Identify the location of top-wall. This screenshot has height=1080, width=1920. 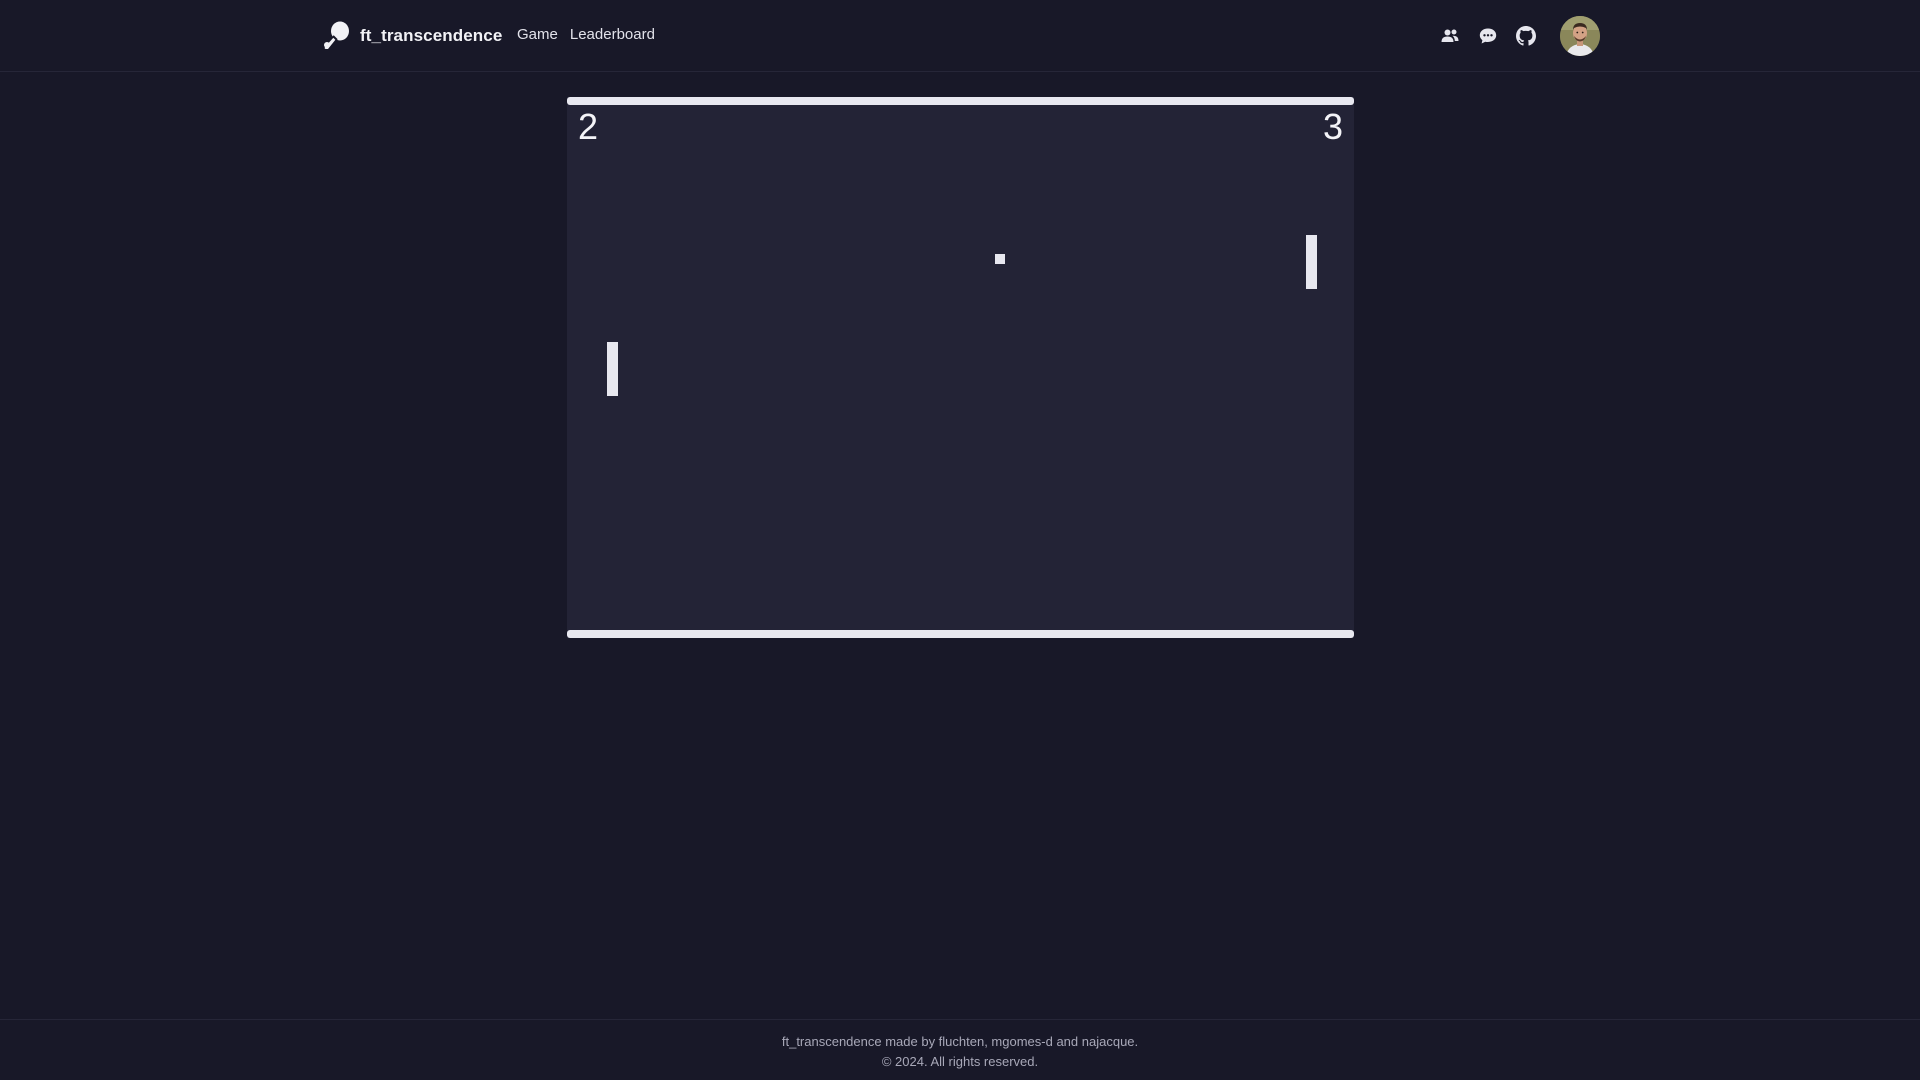
(960, 101).